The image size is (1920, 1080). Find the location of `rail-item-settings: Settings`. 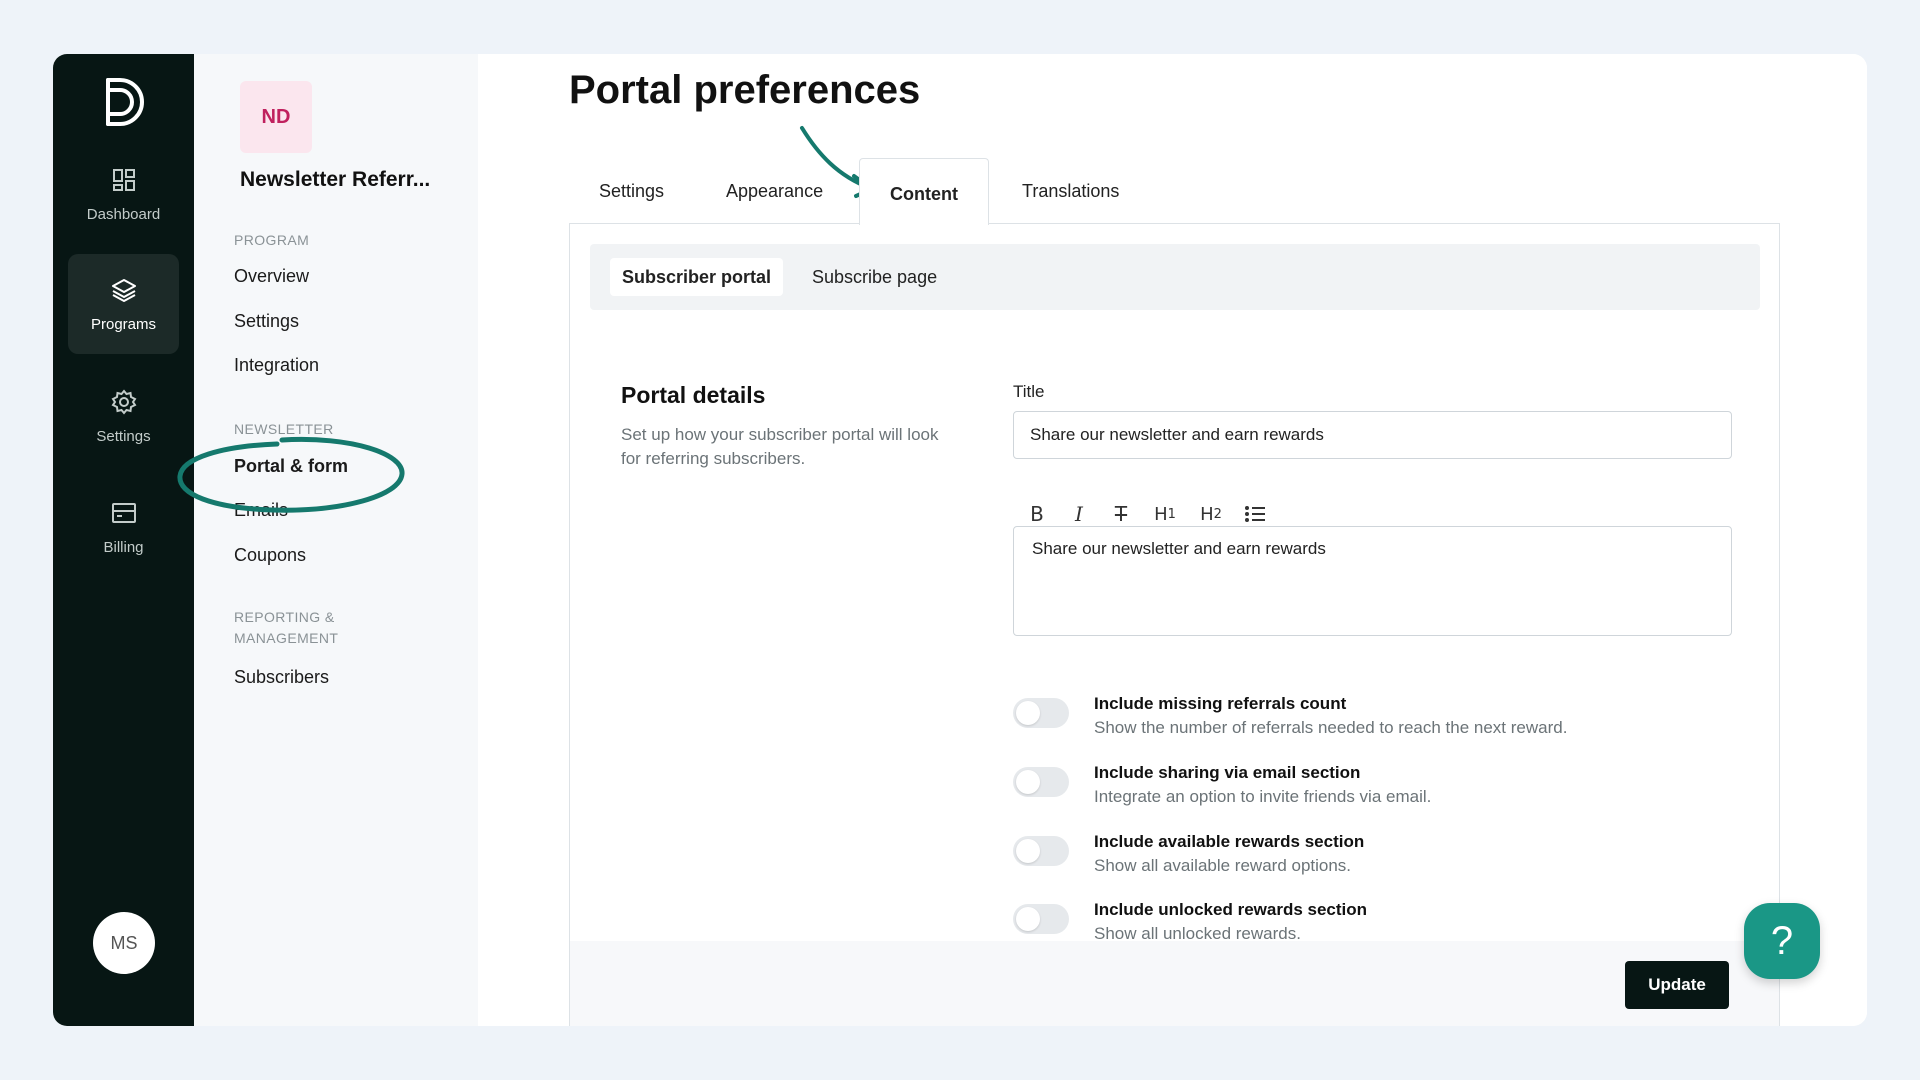

rail-item-settings: Settings is located at coordinates (123, 416).